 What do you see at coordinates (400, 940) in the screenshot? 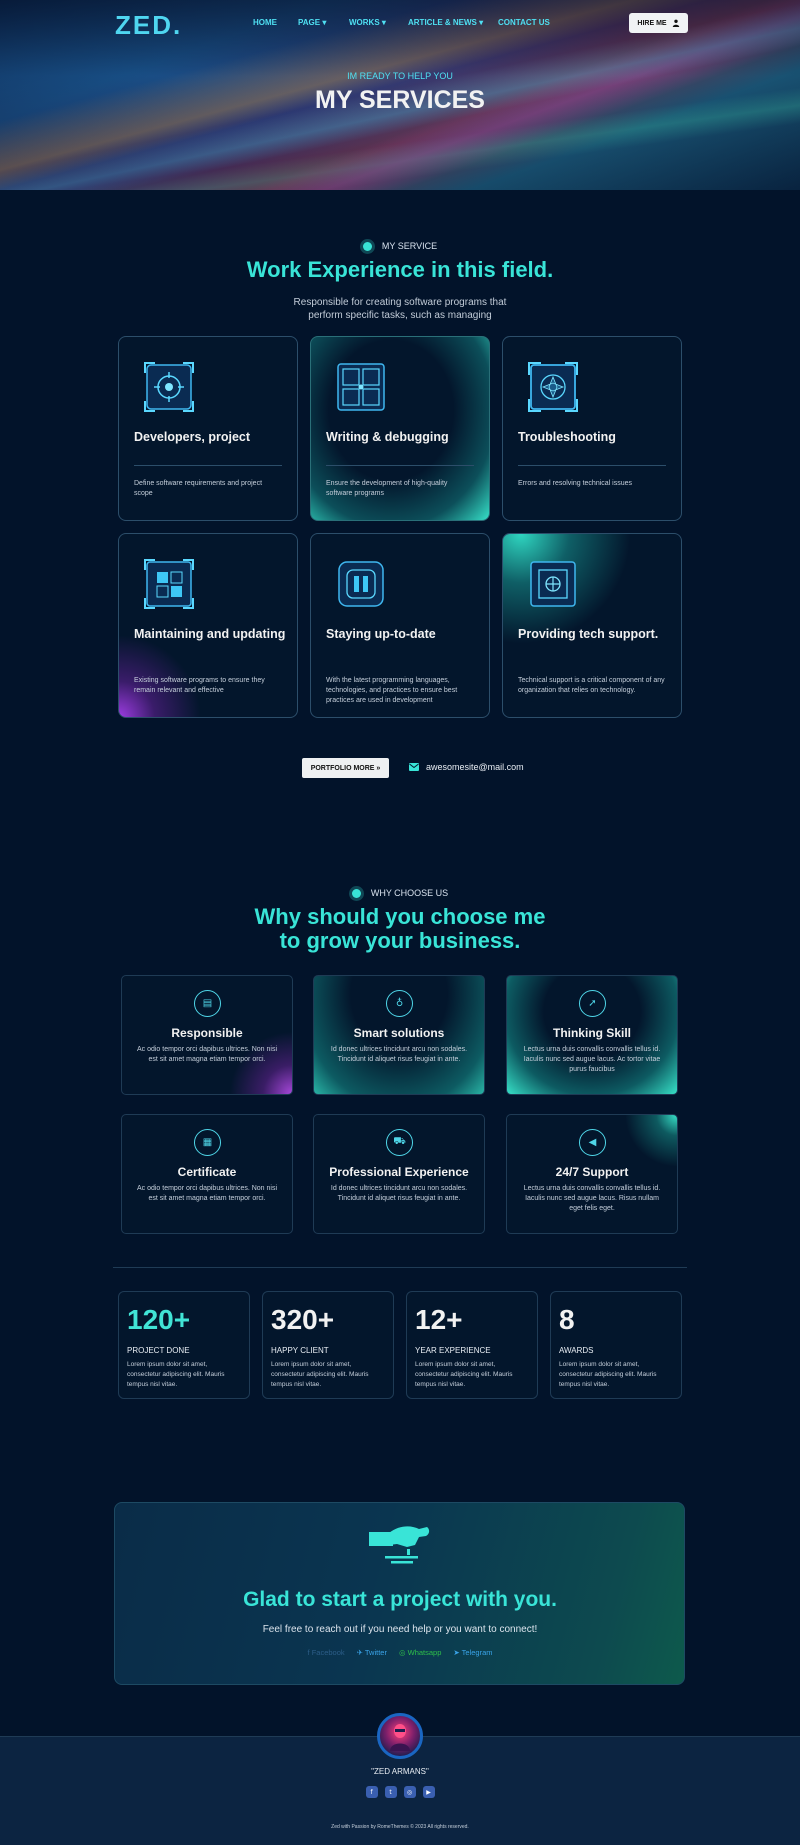
I see `why-heading-line2: to grow your business.` at bounding box center [400, 940].